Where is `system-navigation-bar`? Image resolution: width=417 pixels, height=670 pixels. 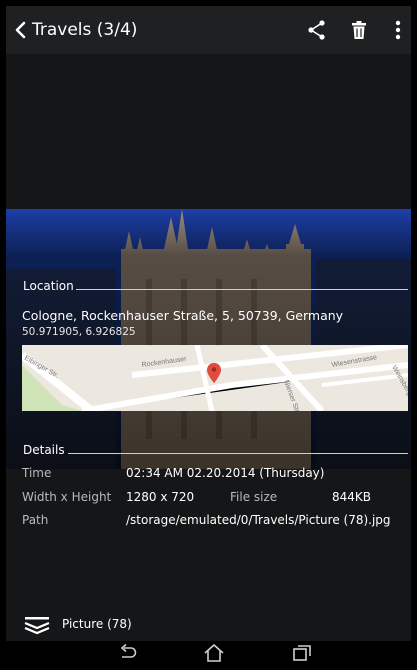 system-navigation-bar is located at coordinates (208, 653).